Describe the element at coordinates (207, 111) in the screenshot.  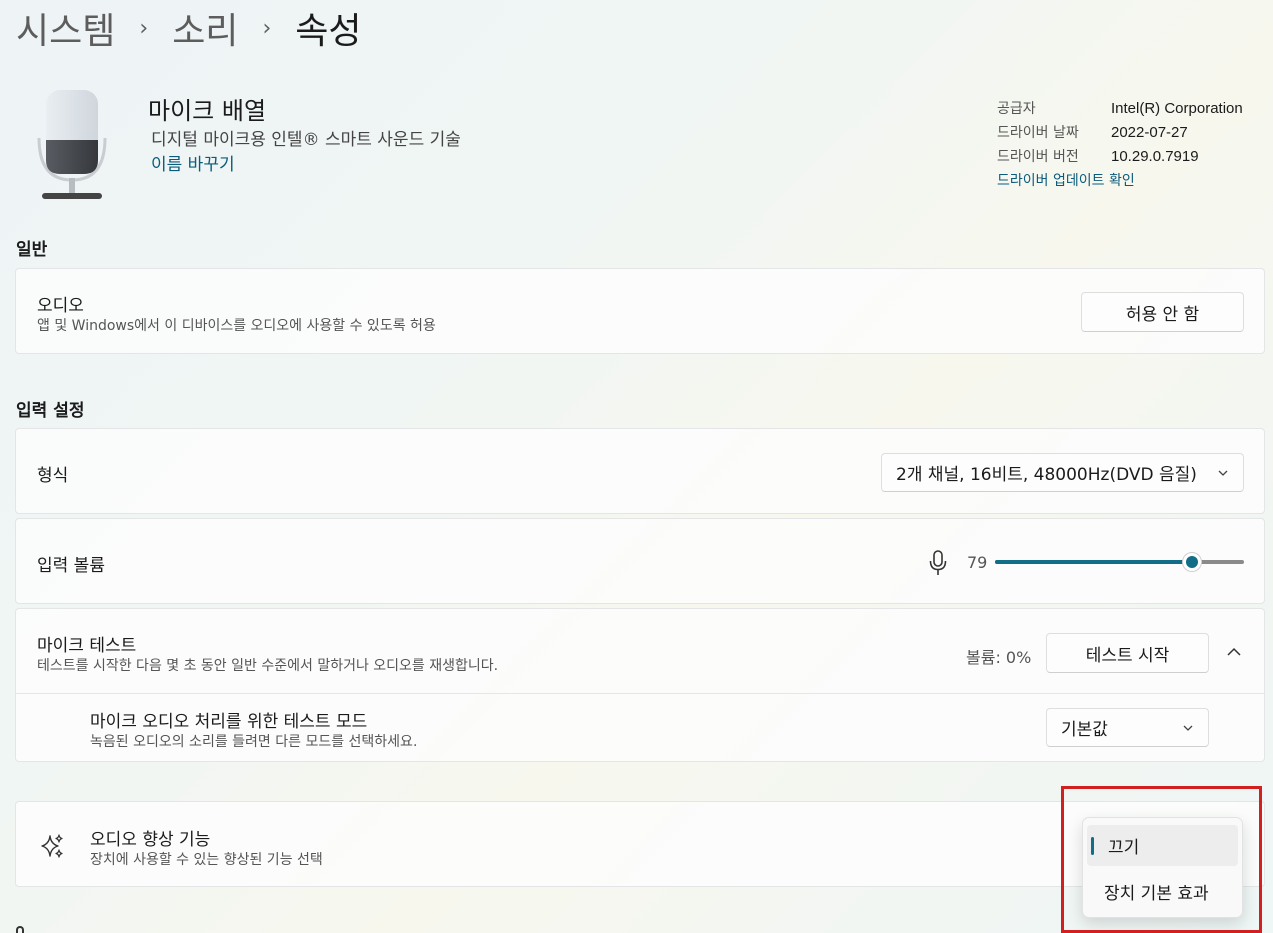
I see `device-name: 마이크 배열` at that location.